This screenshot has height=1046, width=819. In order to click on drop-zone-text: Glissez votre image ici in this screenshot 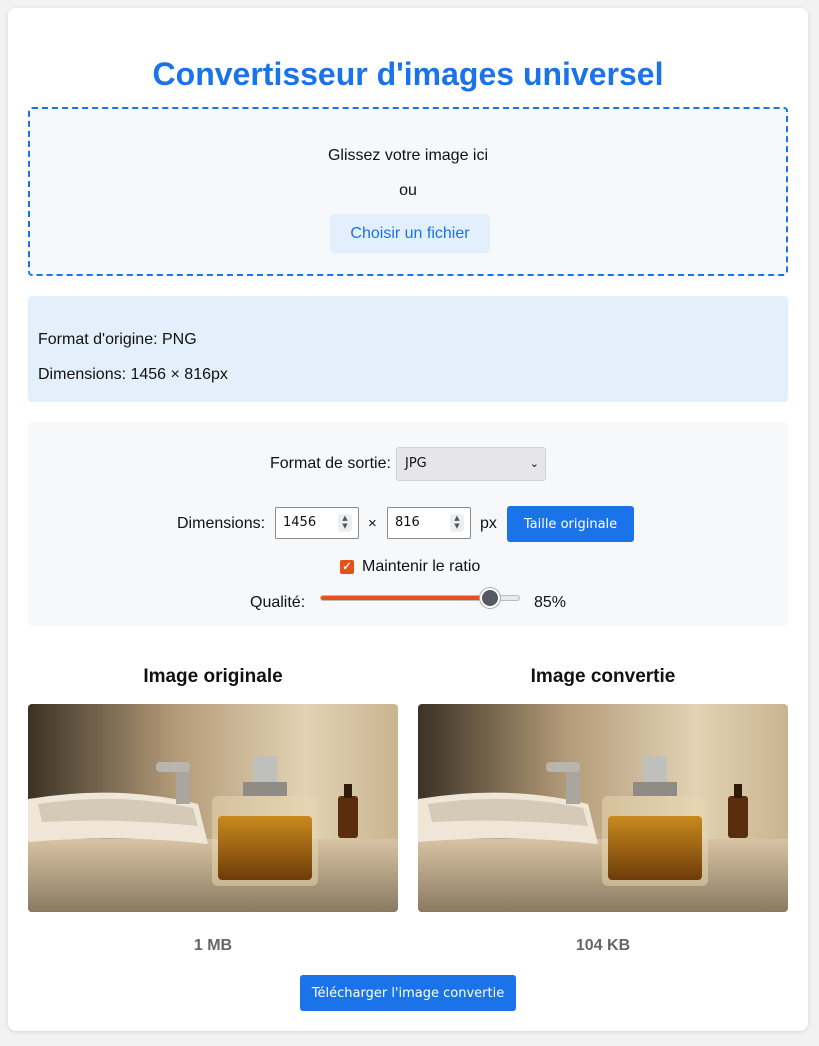, I will do `click(408, 155)`.